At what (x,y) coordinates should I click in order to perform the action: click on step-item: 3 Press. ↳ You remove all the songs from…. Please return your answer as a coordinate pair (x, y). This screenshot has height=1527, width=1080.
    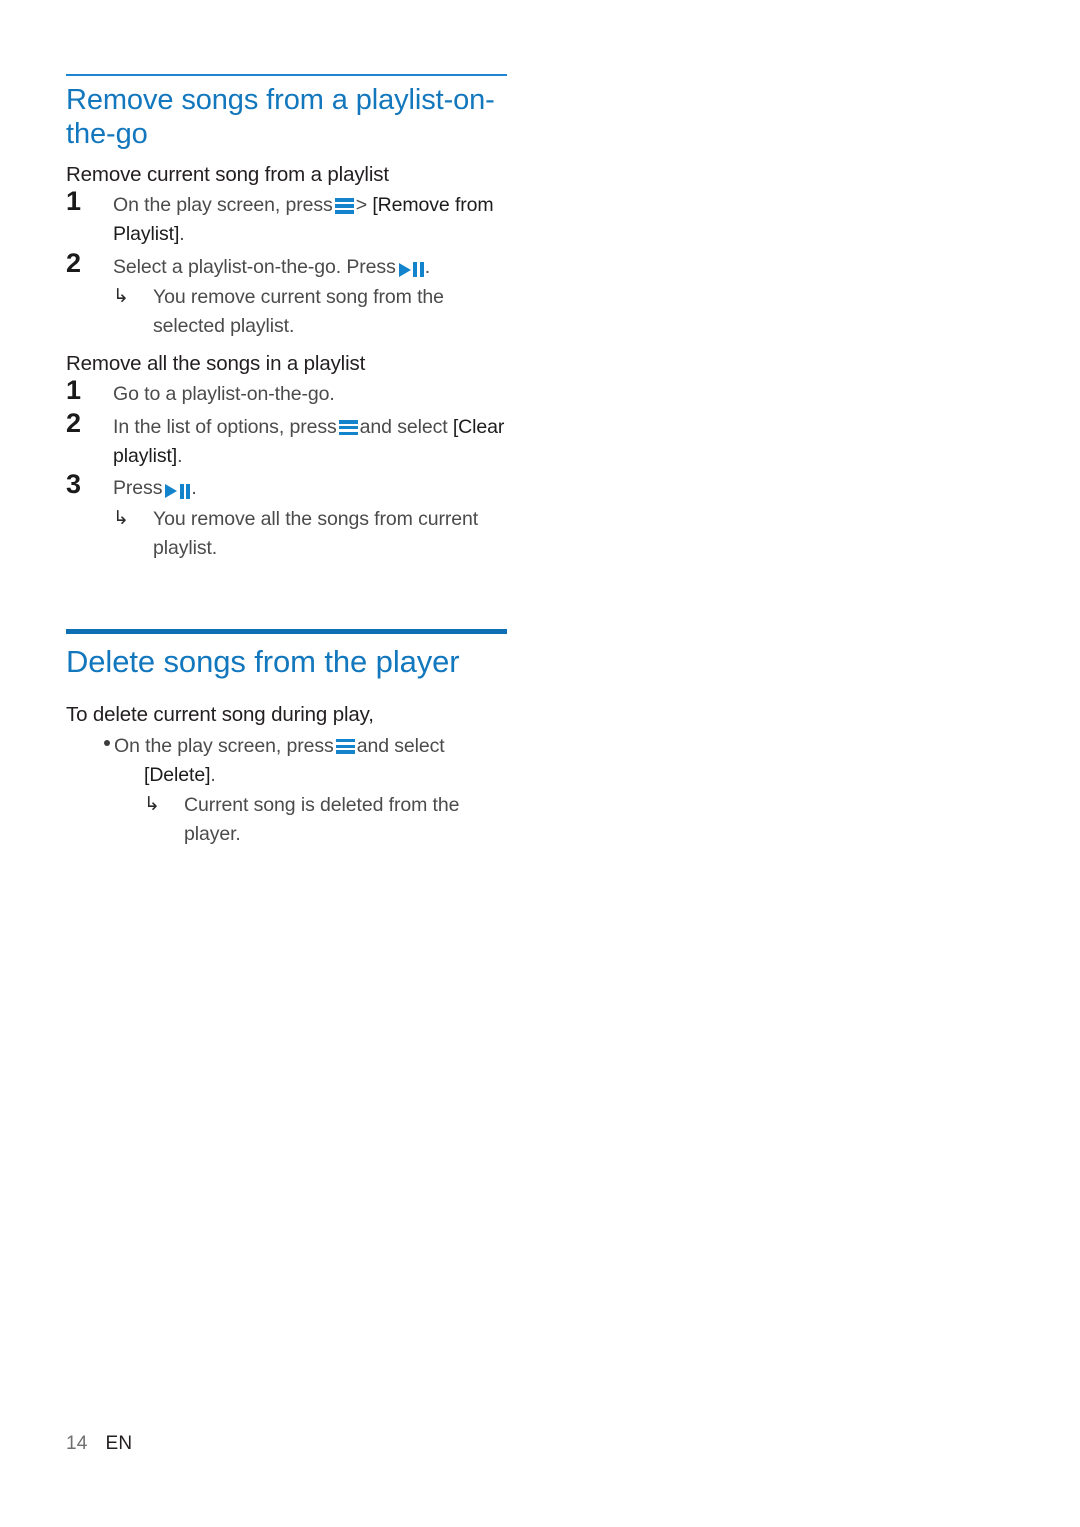
    Looking at the image, I should click on (287, 515).